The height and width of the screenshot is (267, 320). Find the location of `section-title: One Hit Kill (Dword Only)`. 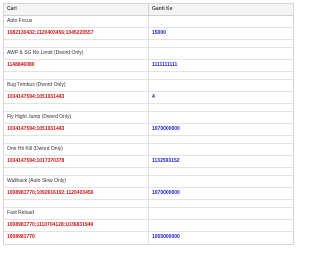

section-title: One Hit Kill (Dword Only) is located at coordinates (76, 149).